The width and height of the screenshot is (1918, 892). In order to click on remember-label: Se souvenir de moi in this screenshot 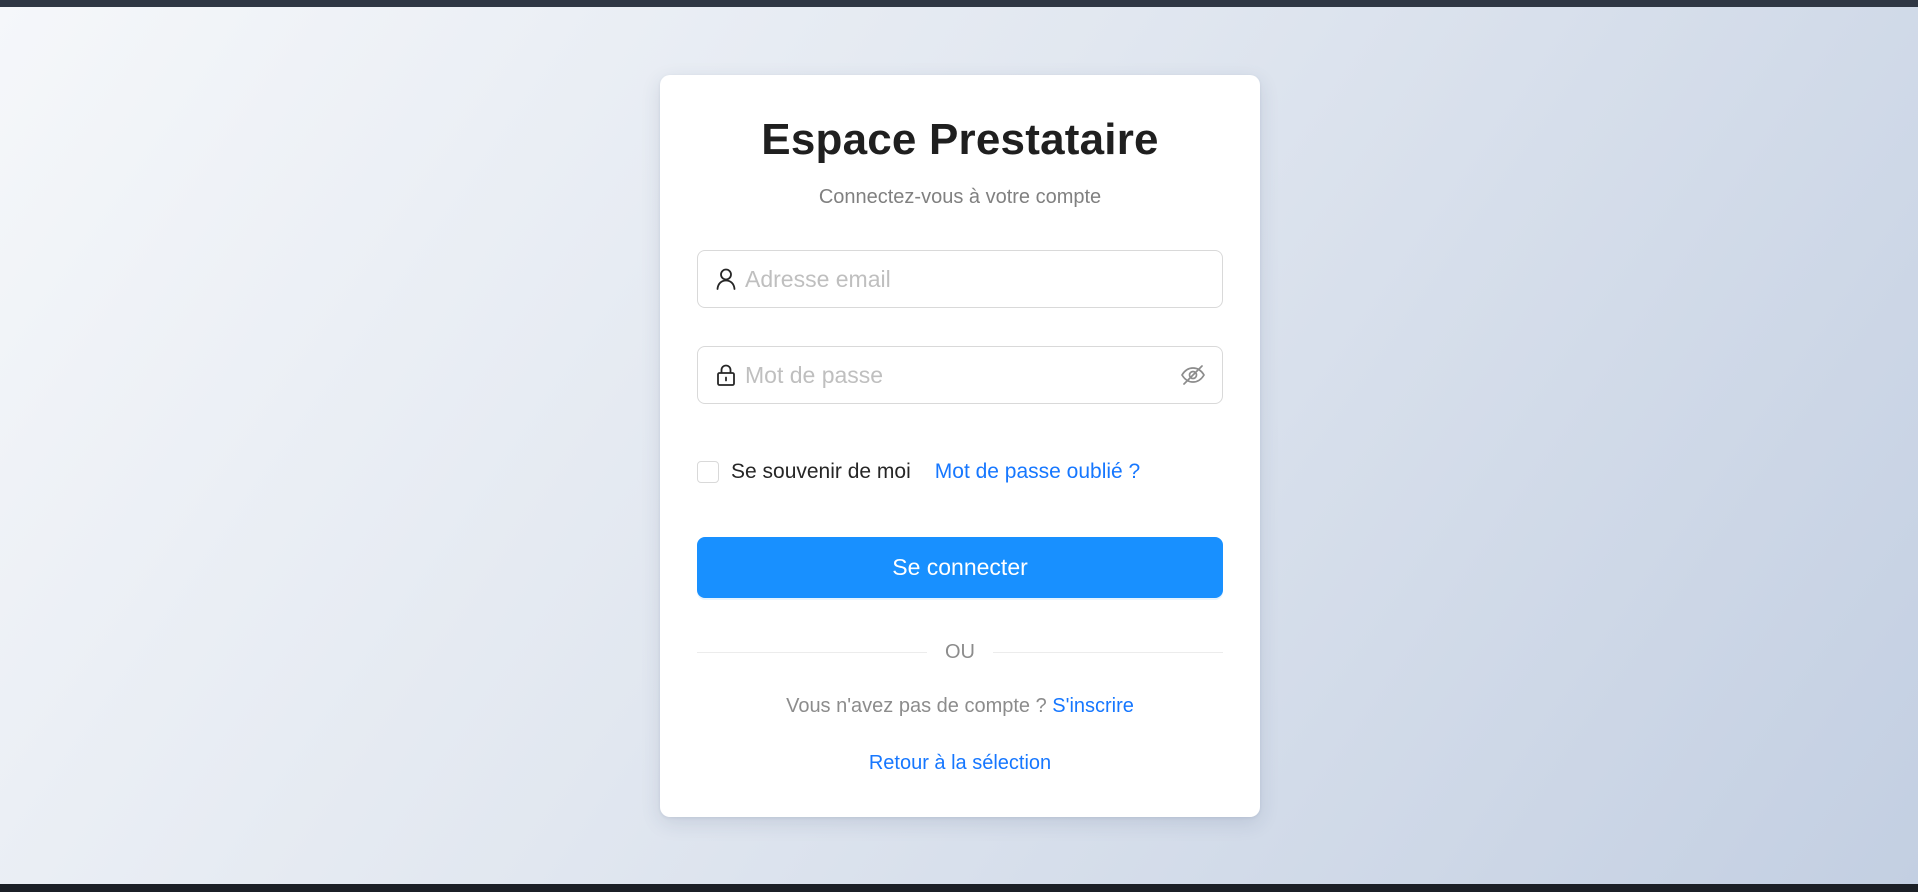, I will do `click(821, 472)`.